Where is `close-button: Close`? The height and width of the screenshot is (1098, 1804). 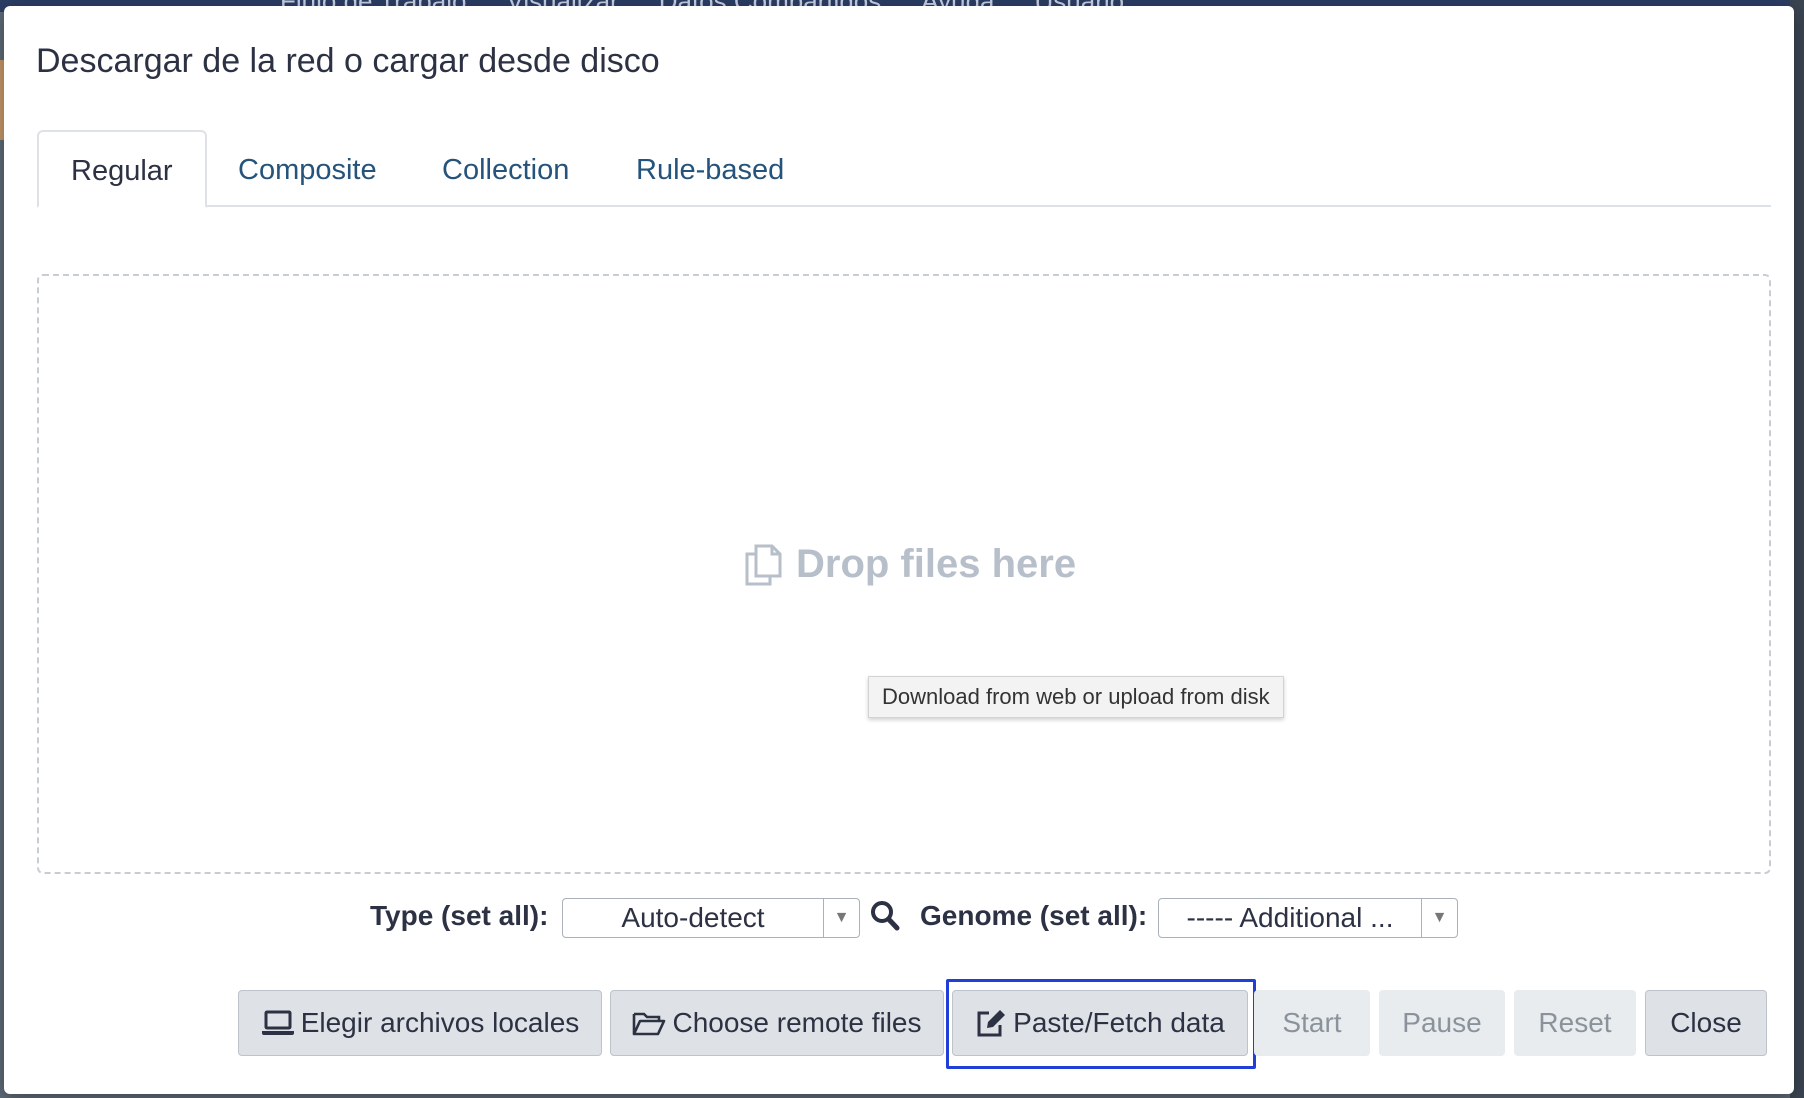
close-button: Close is located at coordinates (1706, 1023).